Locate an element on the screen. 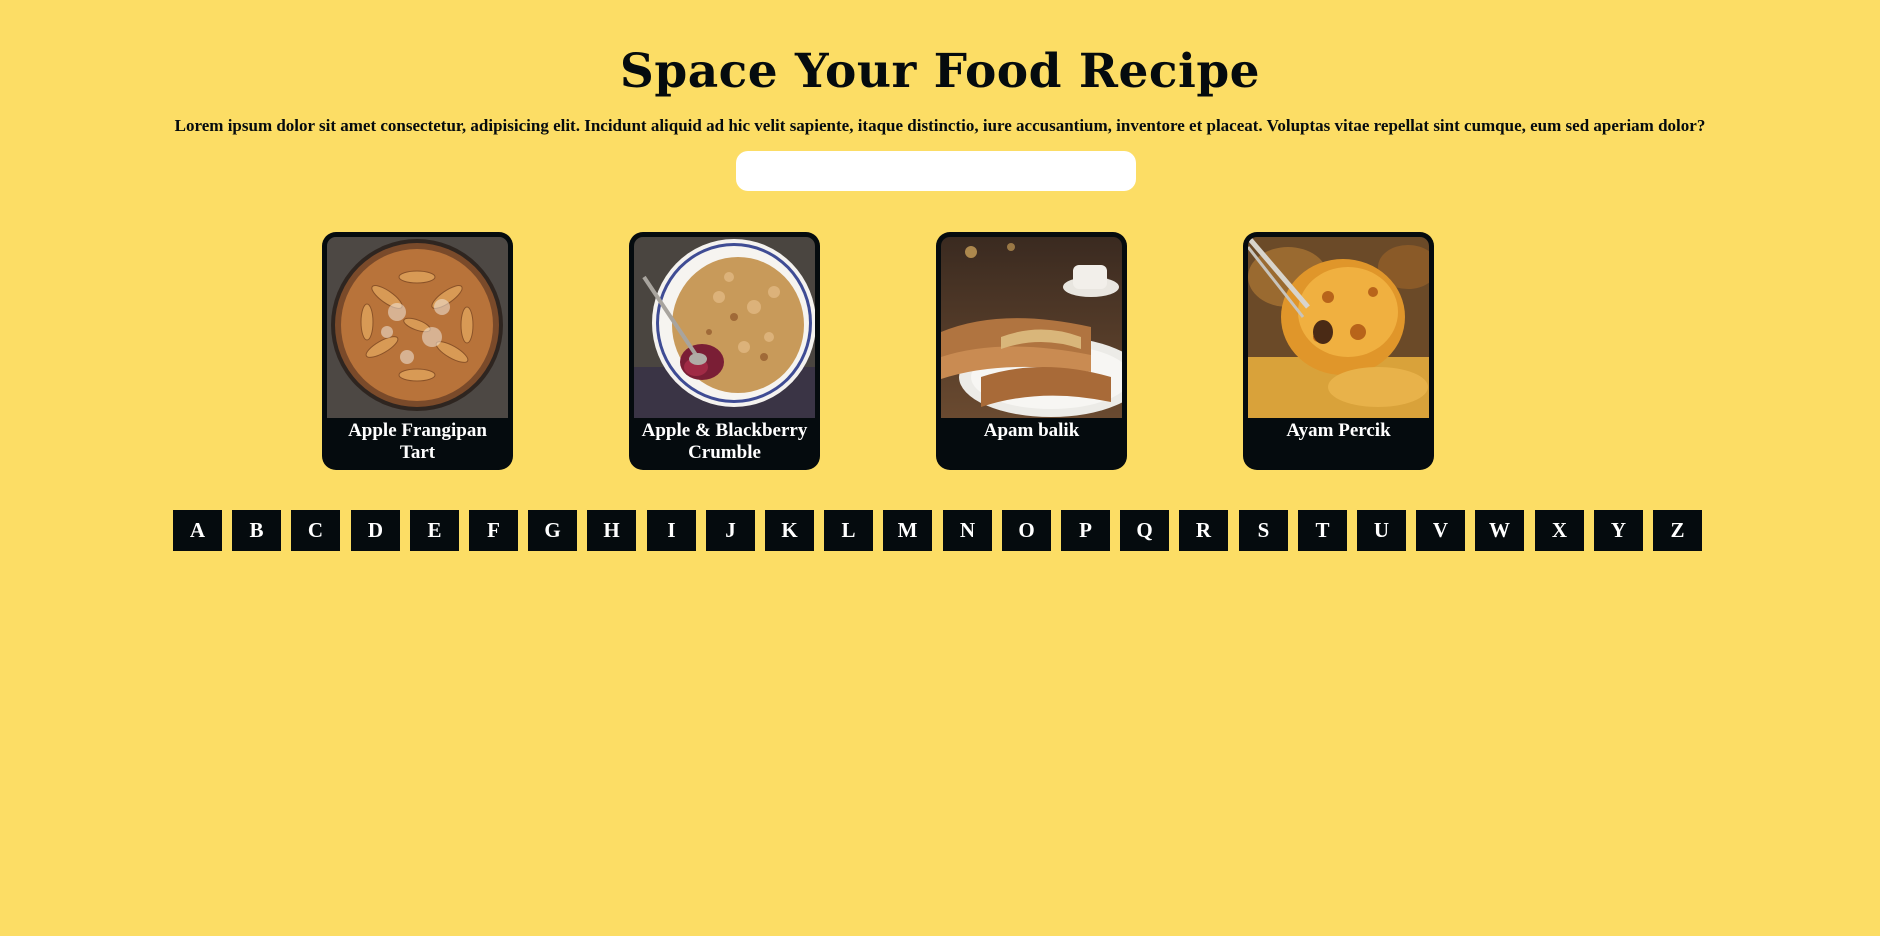 This screenshot has width=1880, height=936. letter-button-q: Q is located at coordinates (1144, 530).